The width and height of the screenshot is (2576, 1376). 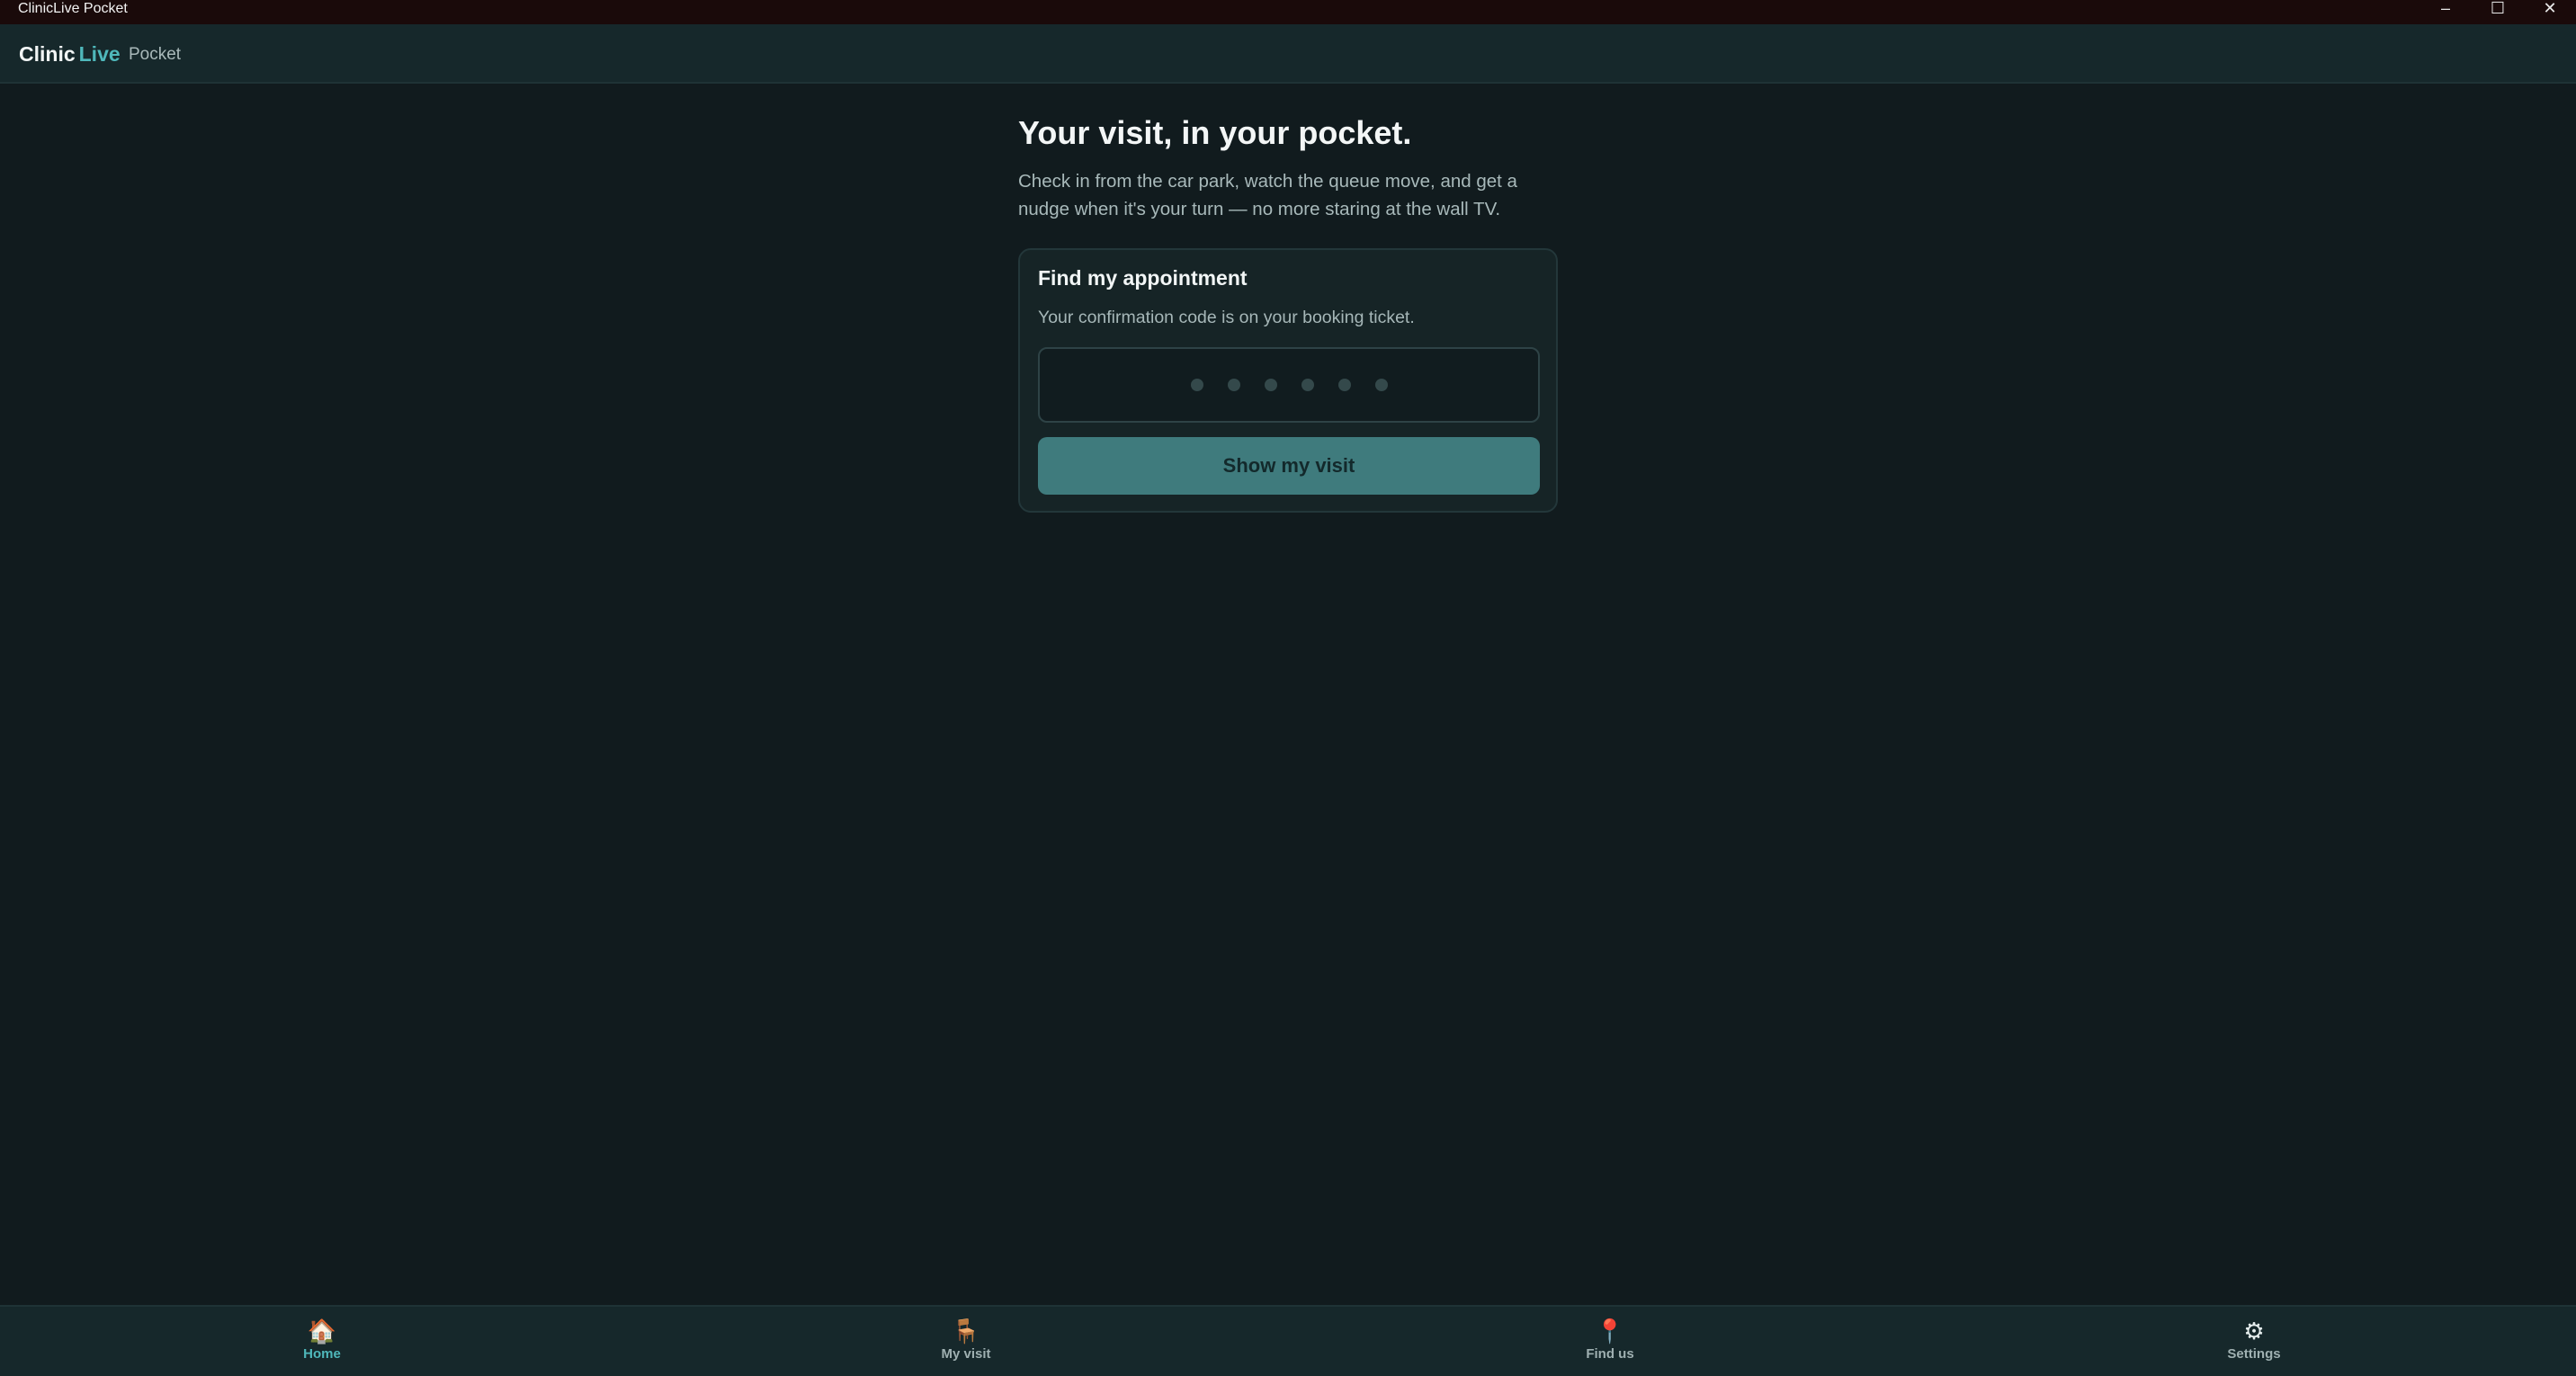 I want to click on nav-item-settings: ⚙ Settings, so click(x=2254, y=1345).